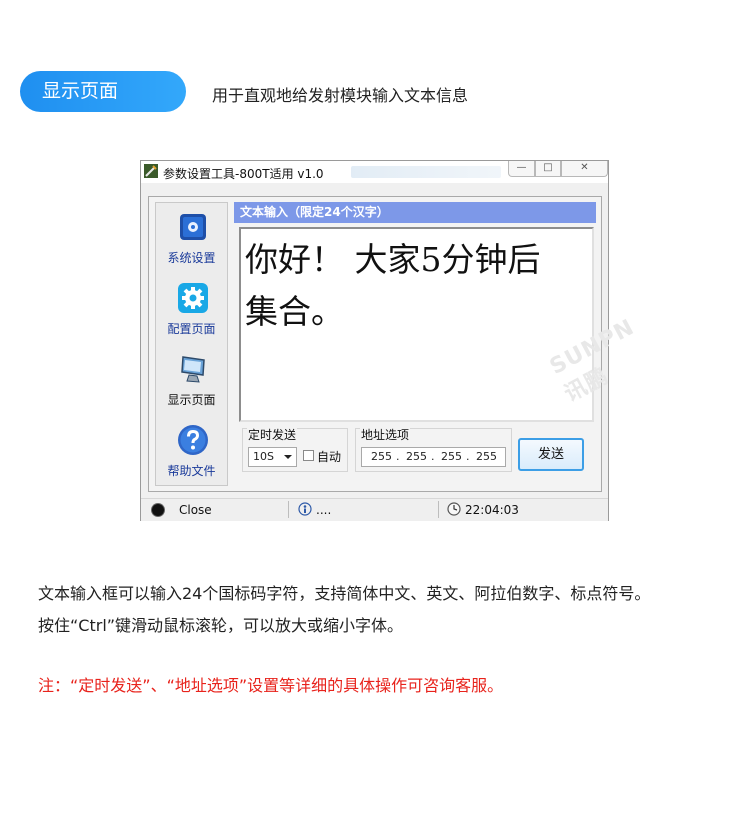  I want to click on timed-send-group: 定时发送 10S 自动, so click(295, 449).